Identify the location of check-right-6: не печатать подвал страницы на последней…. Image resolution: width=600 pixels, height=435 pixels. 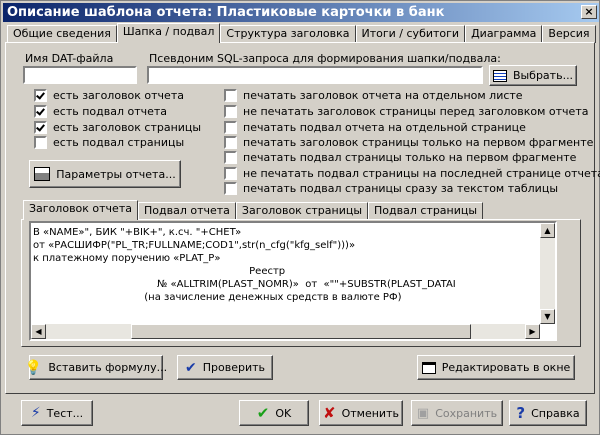
(412, 173).